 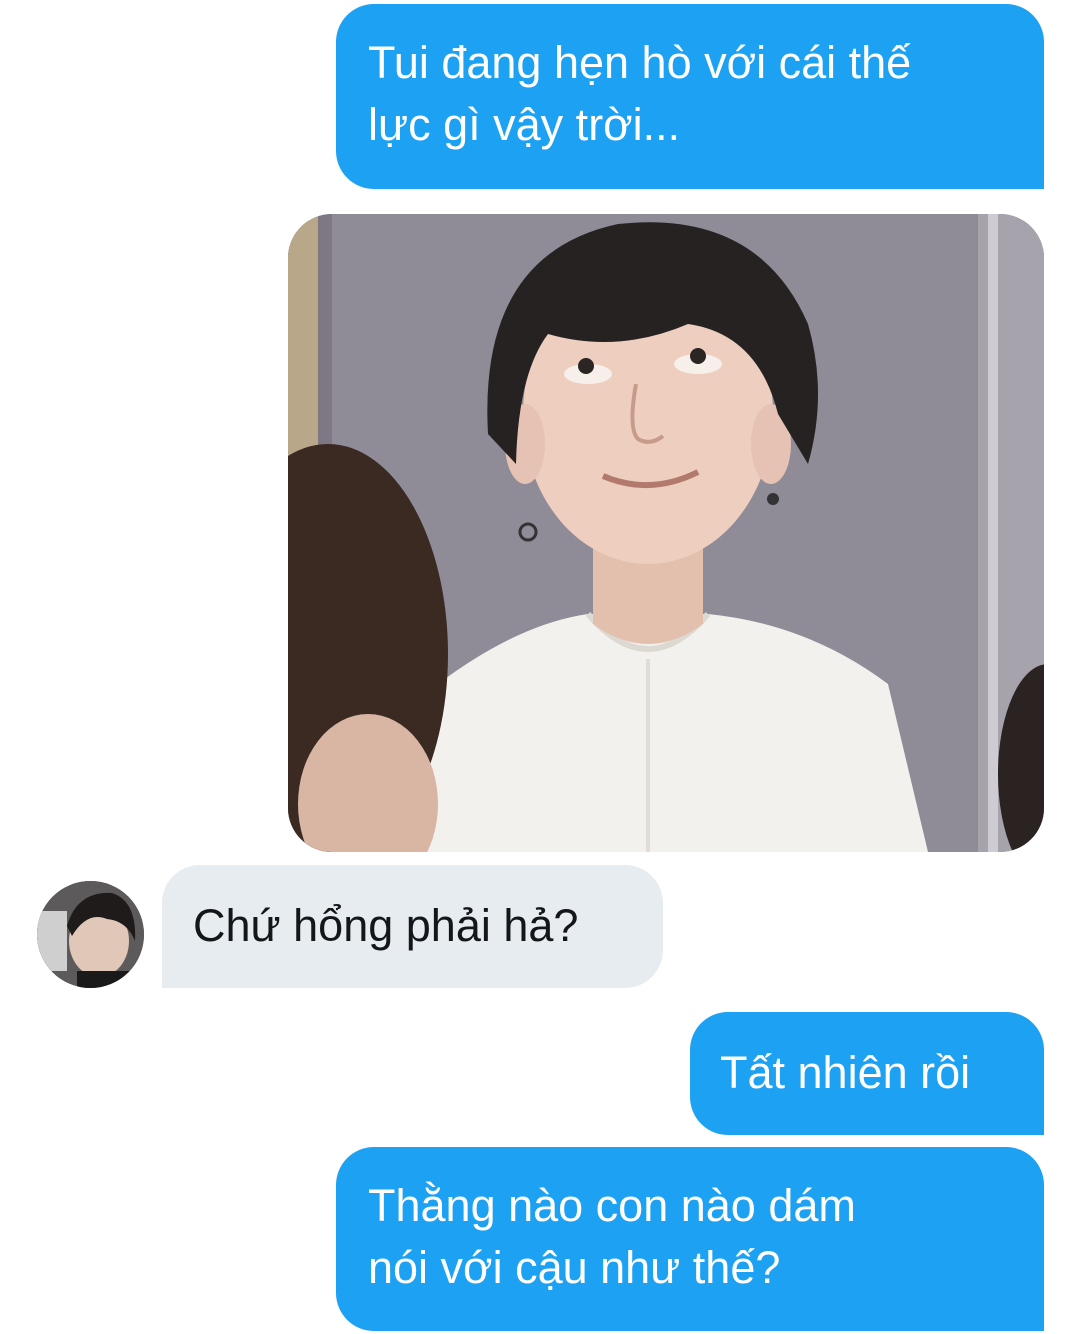 I want to click on contact-avatar, so click(x=90, y=934).